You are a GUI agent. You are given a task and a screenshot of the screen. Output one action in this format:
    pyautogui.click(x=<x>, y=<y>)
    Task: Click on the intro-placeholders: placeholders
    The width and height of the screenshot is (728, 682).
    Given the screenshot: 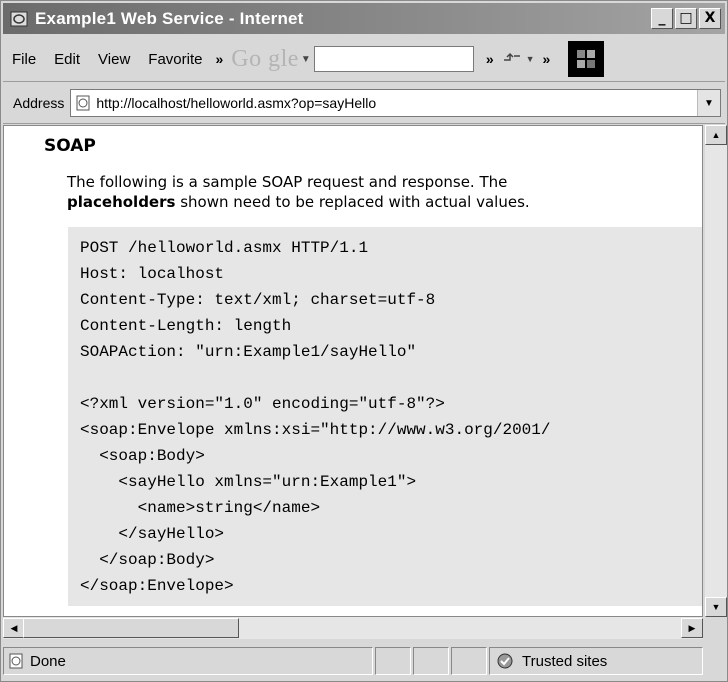 What is the action you would take?
    pyautogui.click(x=121, y=202)
    